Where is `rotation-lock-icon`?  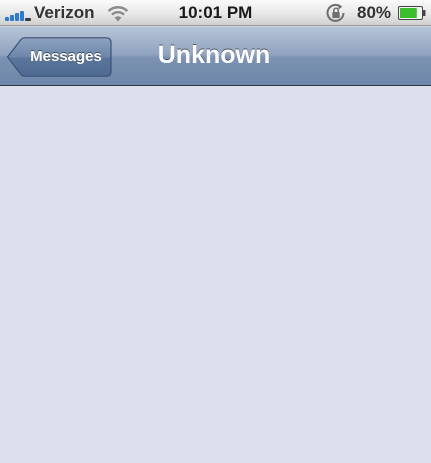 rotation-lock-icon is located at coordinates (335, 12).